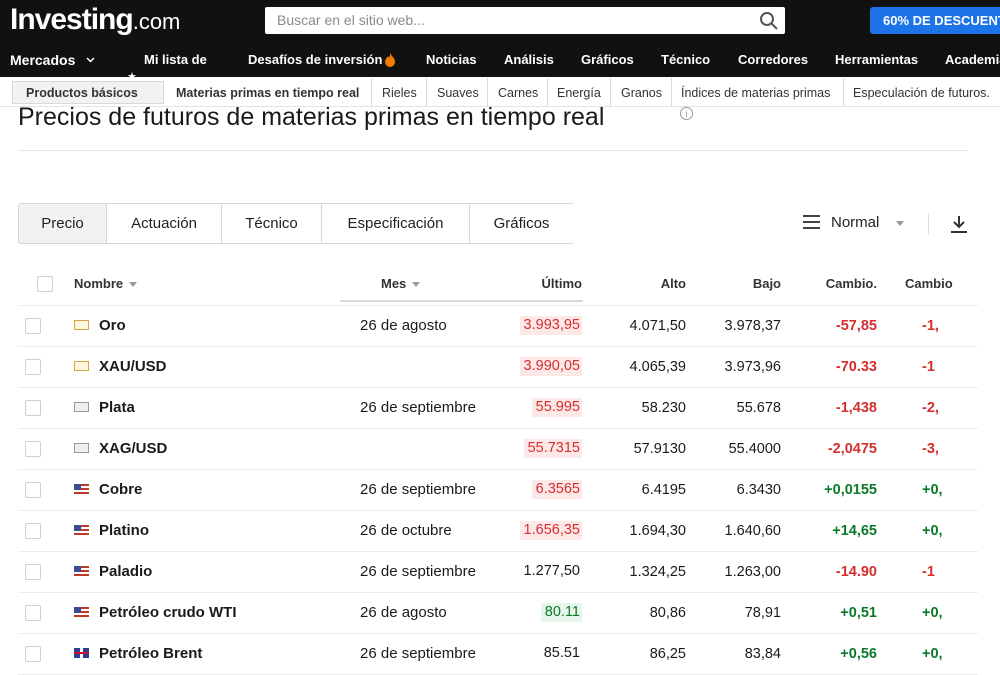  Describe the element at coordinates (164, 223) in the screenshot. I see `tab-actuacion: Actuación` at that location.